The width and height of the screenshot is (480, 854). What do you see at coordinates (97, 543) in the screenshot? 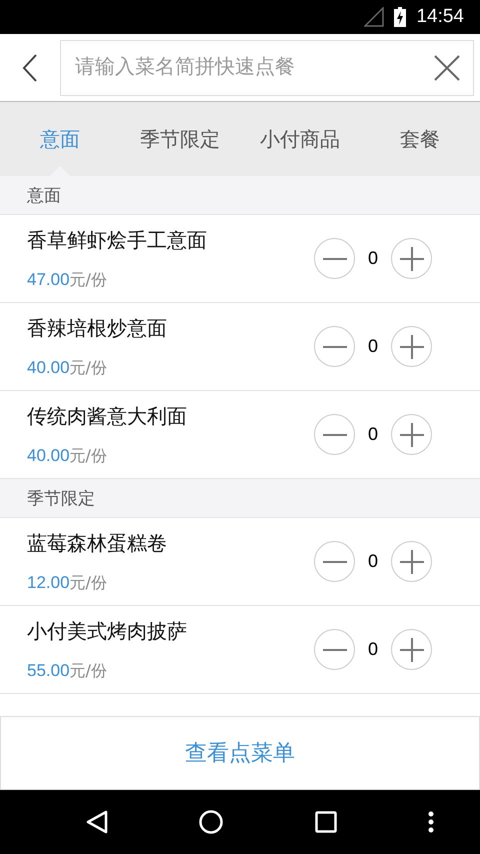
I see `dish-name: 蓝莓森林蛋糕卷` at bounding box center [97, 543].